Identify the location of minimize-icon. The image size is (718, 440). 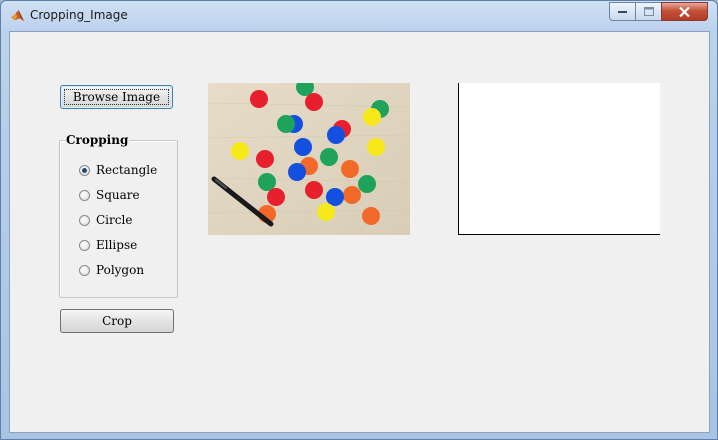
(622, 11).